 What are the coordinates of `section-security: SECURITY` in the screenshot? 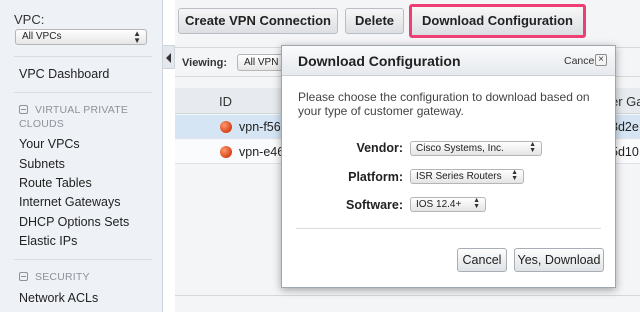 It's located at (54, 277).